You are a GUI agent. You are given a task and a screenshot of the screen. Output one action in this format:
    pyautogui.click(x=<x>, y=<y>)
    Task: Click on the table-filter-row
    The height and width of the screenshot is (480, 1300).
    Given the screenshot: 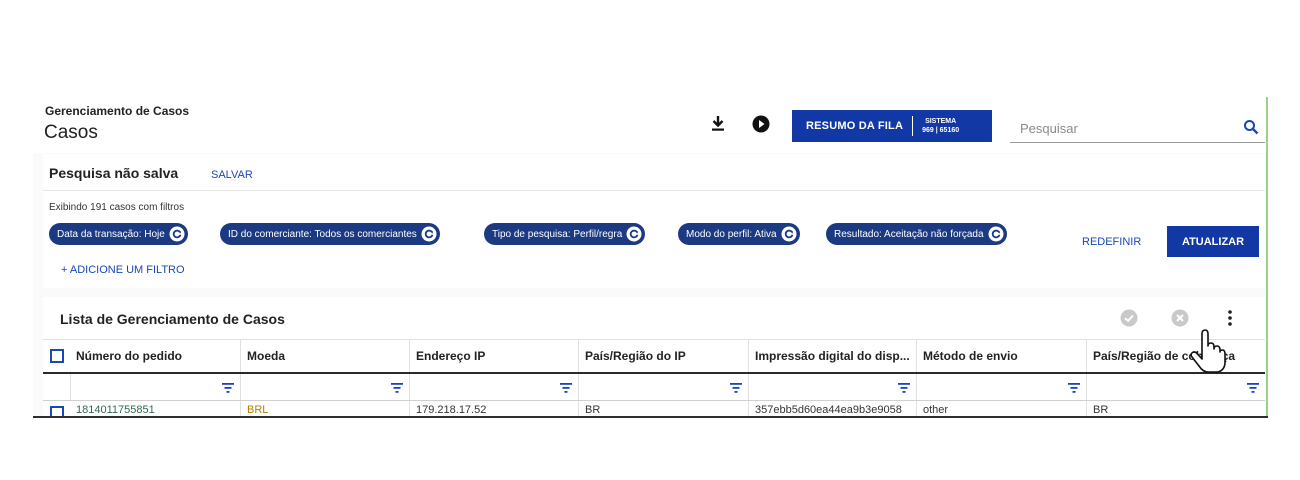 What is the action you would take?
    pyautogui.click(x=654, y=386)
    